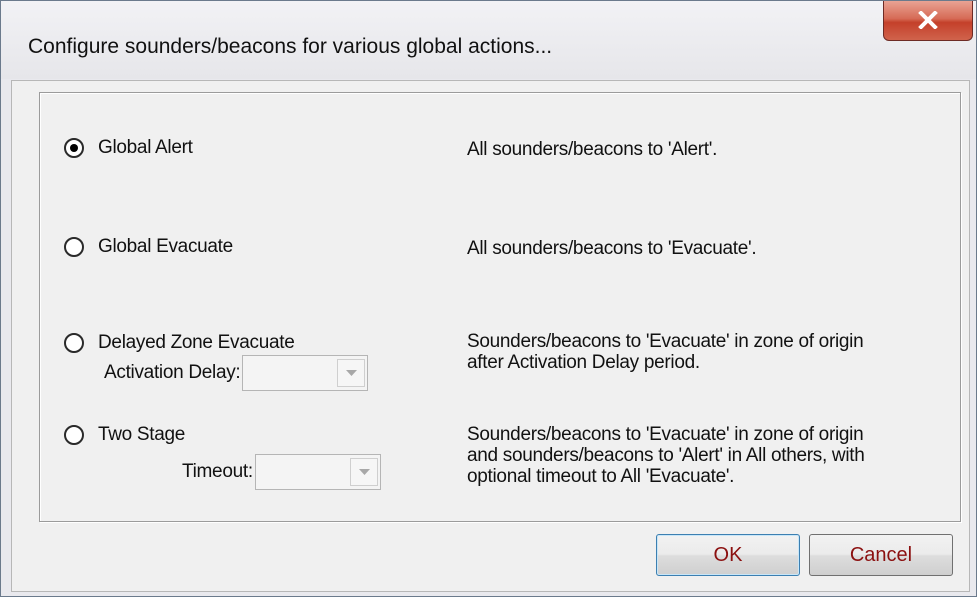 Image resolution: width=979 pixels, height=599 pixels. Describe the element at coordinates (305, 373) in the screenshot. I see `activation-delay-dropdown` at that location.